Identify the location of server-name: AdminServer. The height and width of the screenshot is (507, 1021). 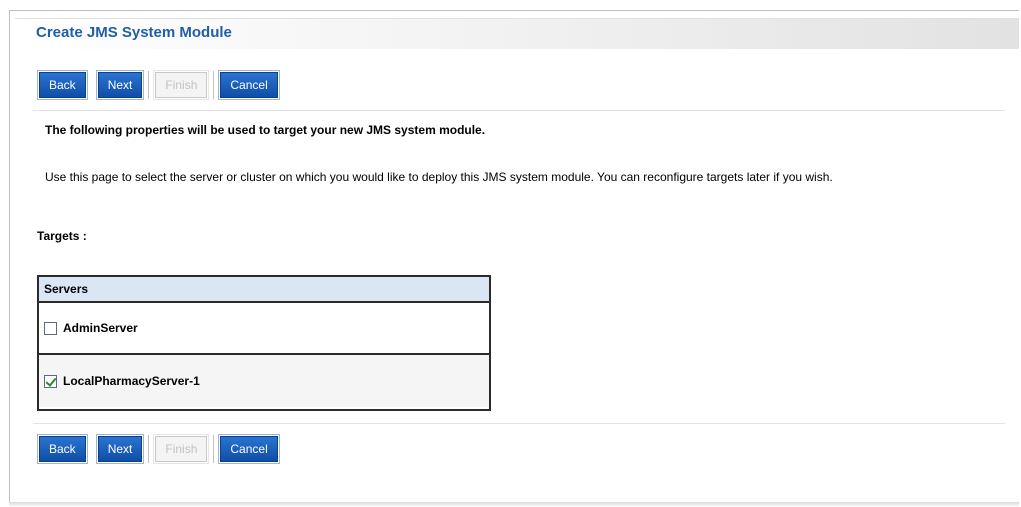
(100, 328).